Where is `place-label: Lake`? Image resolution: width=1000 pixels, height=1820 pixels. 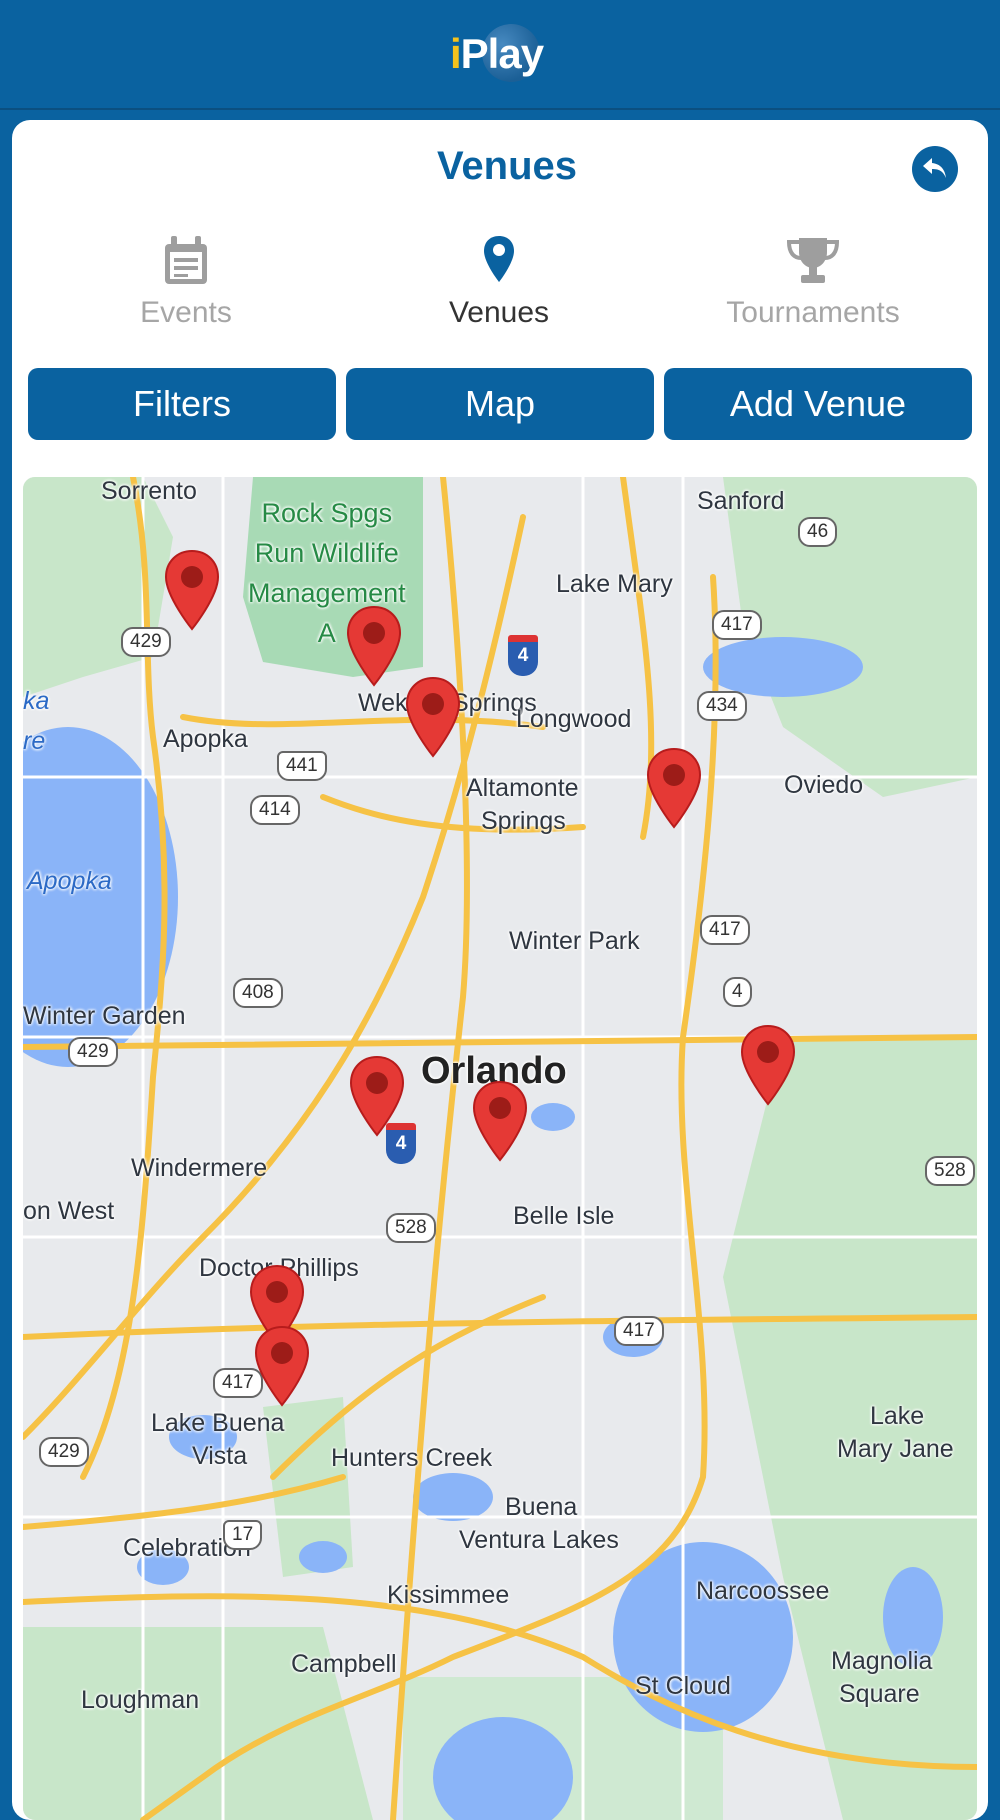 place-label: Lake is located at coordinates (897, 1416).